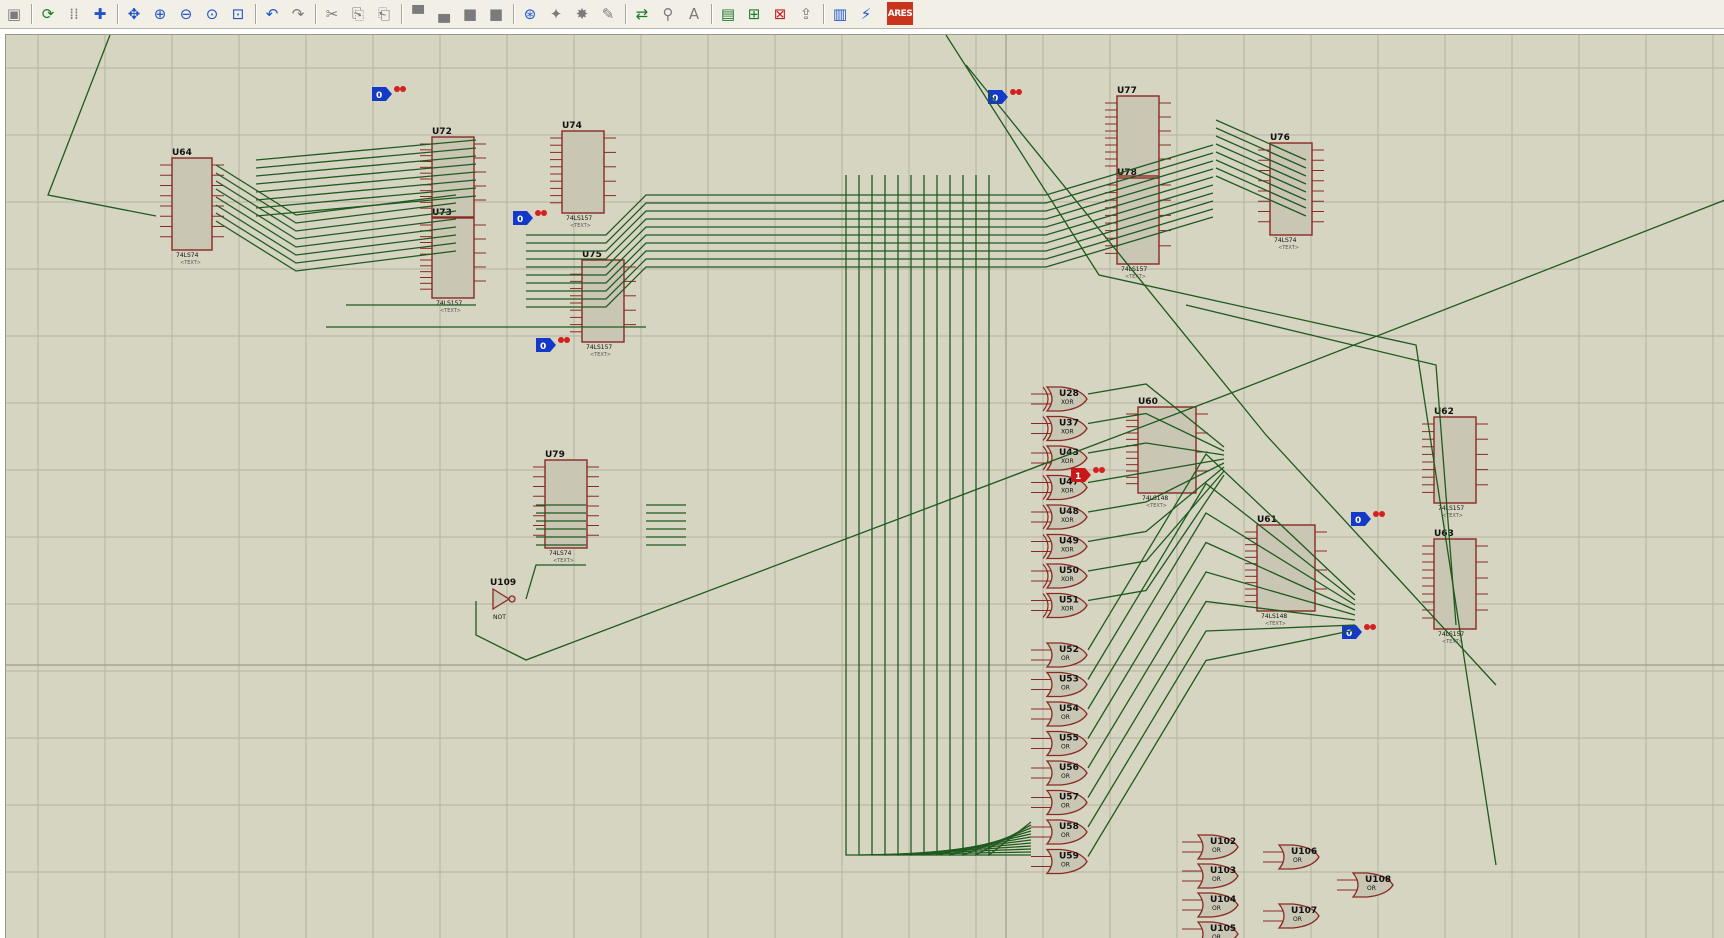  Describe the element at coordinates (14, 14) in the screenshot. I see `page-icon: ▣` at that location.